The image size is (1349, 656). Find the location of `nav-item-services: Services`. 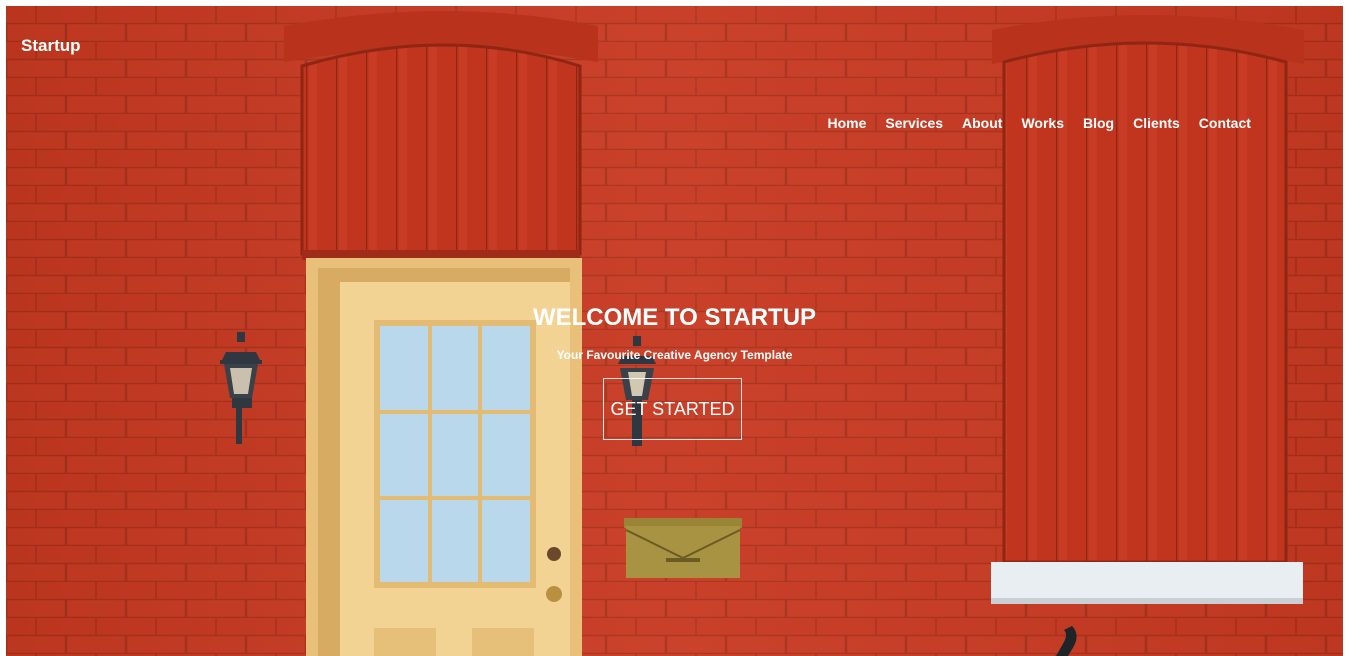

nav-item-services: Services is located at coordinates (914, 123).